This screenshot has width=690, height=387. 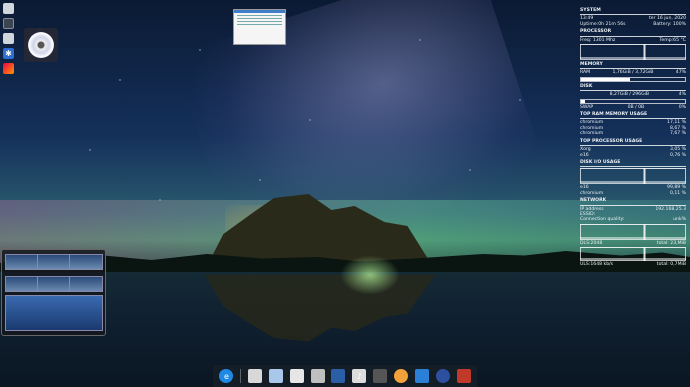 I want to click on swap-label: SWAP, so click(x=587, y=107).